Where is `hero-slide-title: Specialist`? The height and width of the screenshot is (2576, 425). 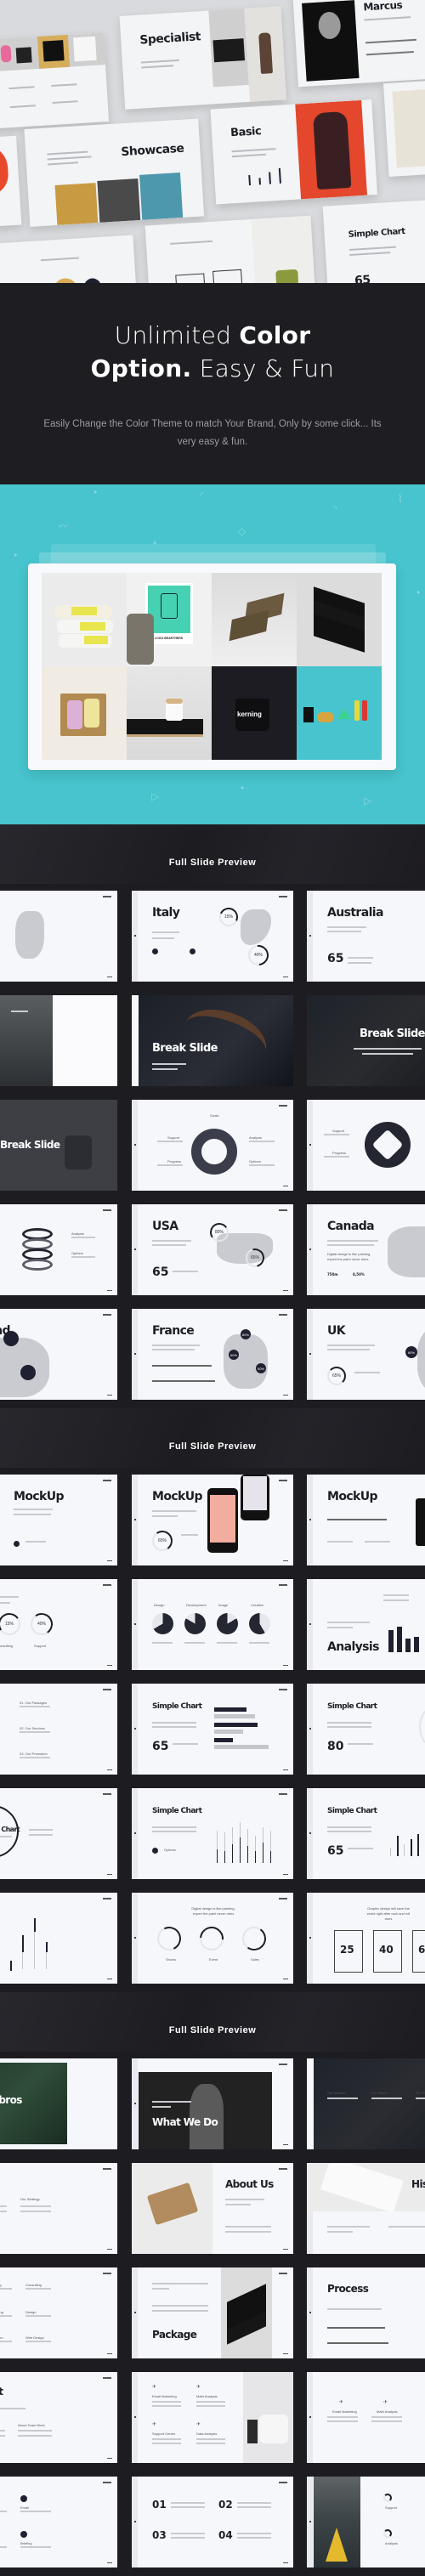 hero-slide-title: Specialist is located at coordinates (170, 39).